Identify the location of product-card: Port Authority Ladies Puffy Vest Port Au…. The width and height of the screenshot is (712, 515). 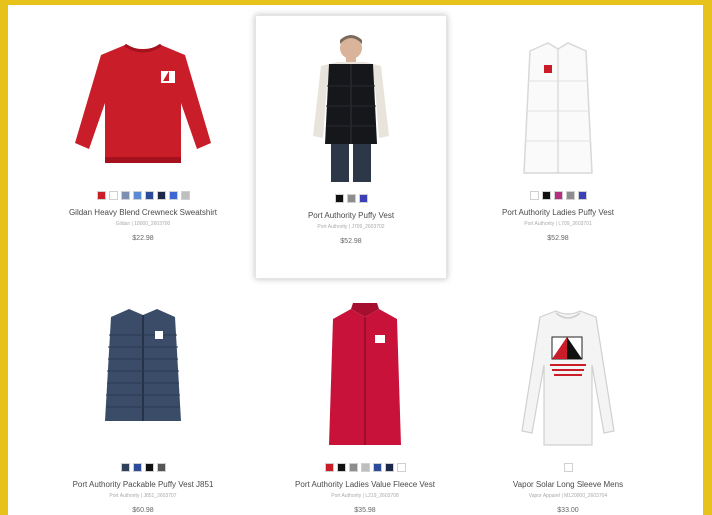
(558, 138).